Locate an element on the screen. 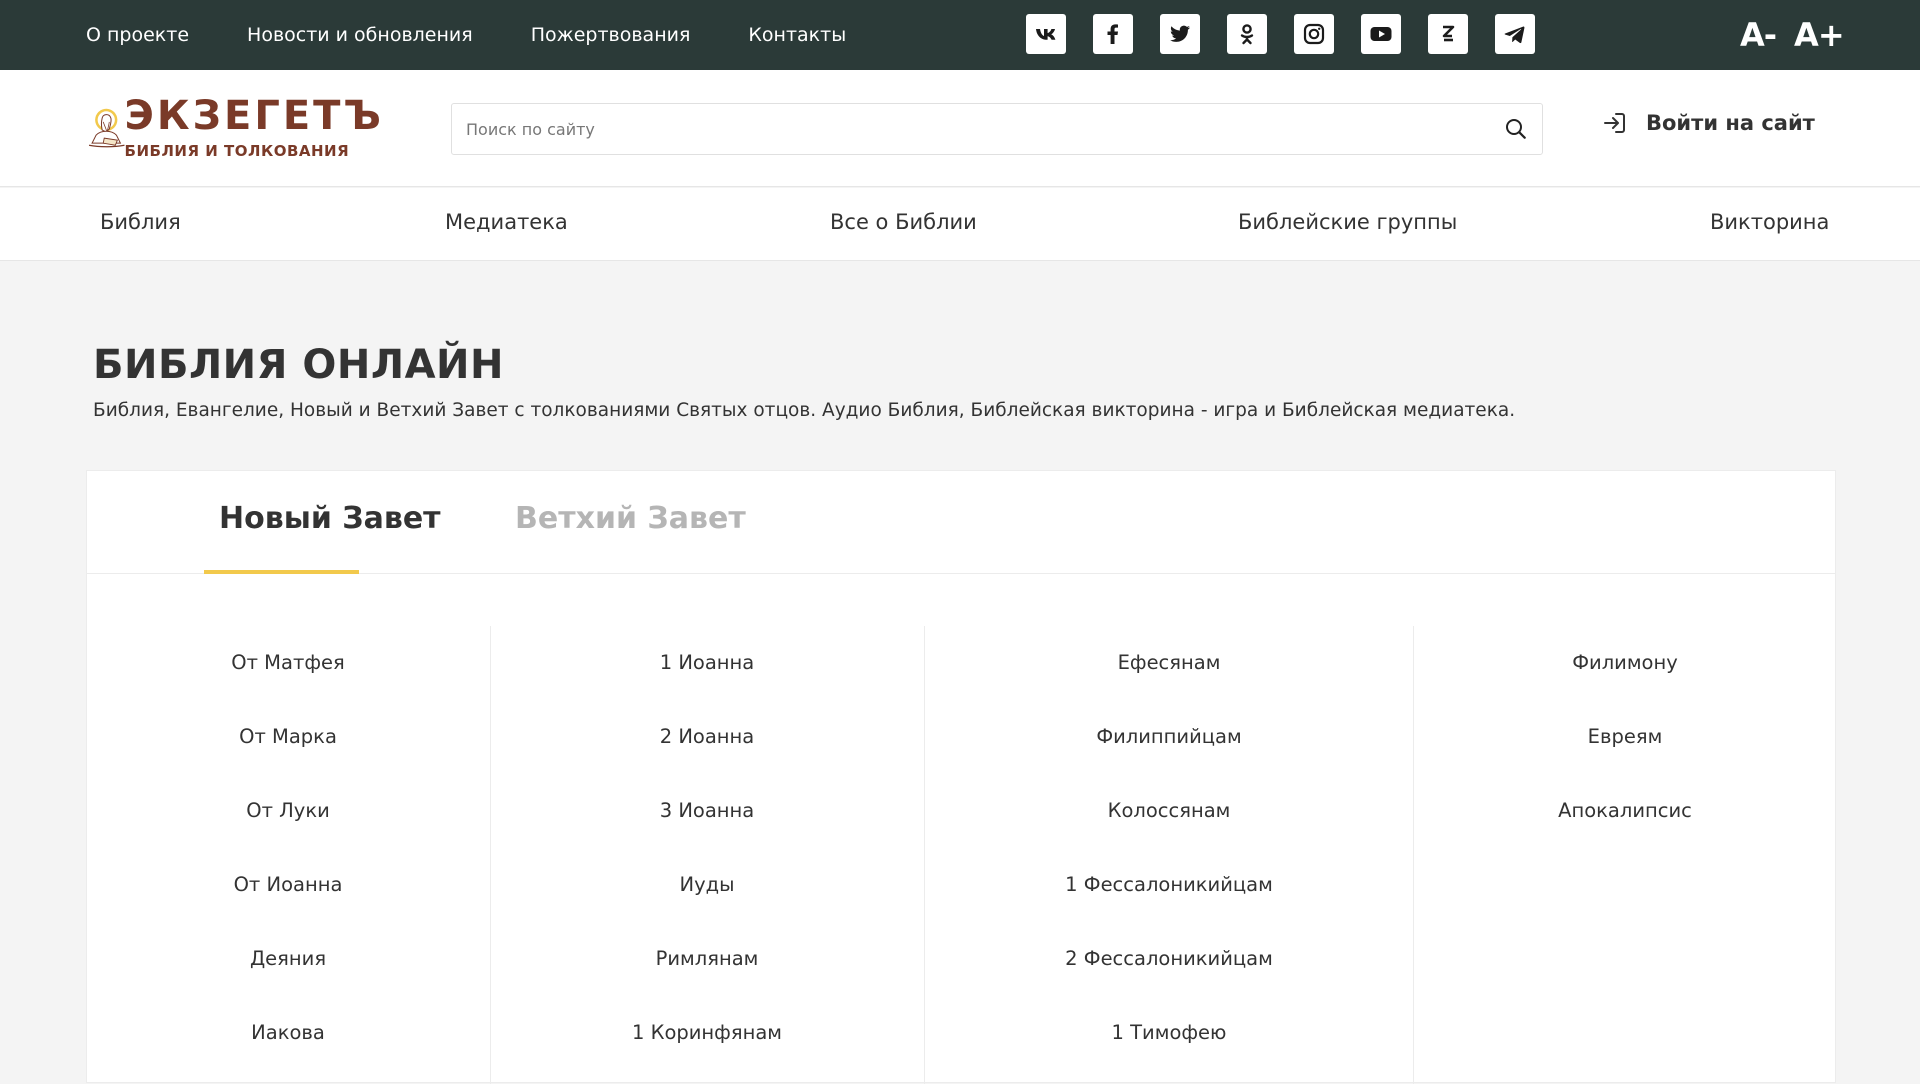 The width and height of the screenshot is (1920, 1084). book-link: 3 Иоанна is located at coordinates (707, 810).